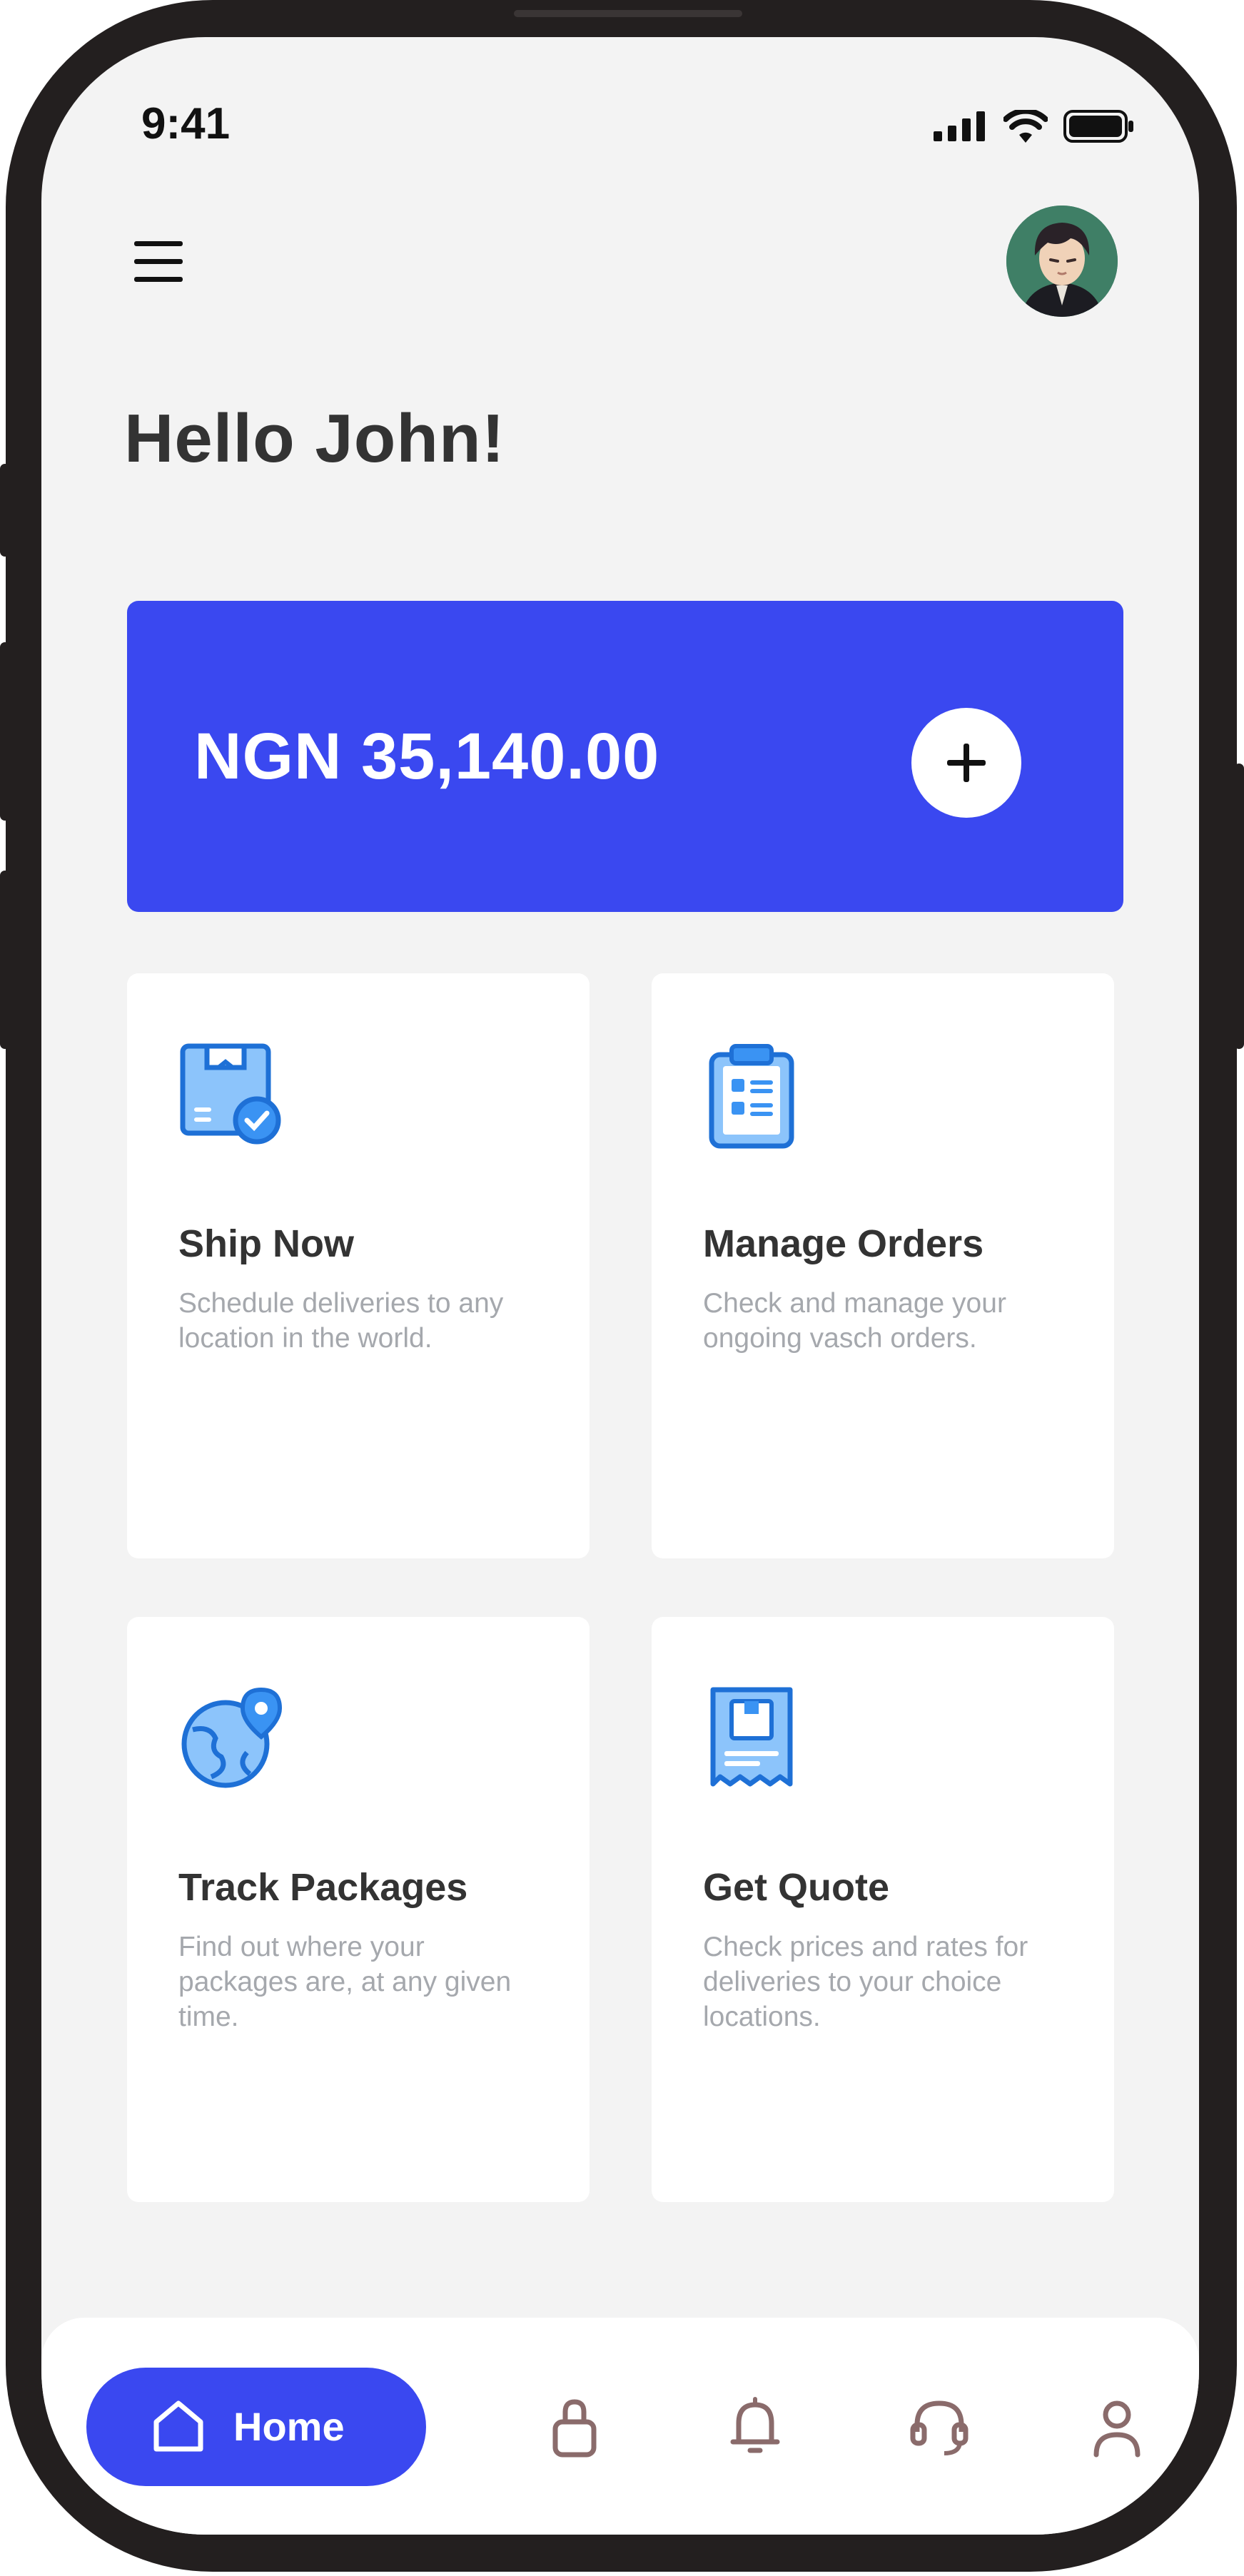 The height and width of the screenshot is (2576, 1244). I want to click on nav-home-label: Home, so click(289, 2426).